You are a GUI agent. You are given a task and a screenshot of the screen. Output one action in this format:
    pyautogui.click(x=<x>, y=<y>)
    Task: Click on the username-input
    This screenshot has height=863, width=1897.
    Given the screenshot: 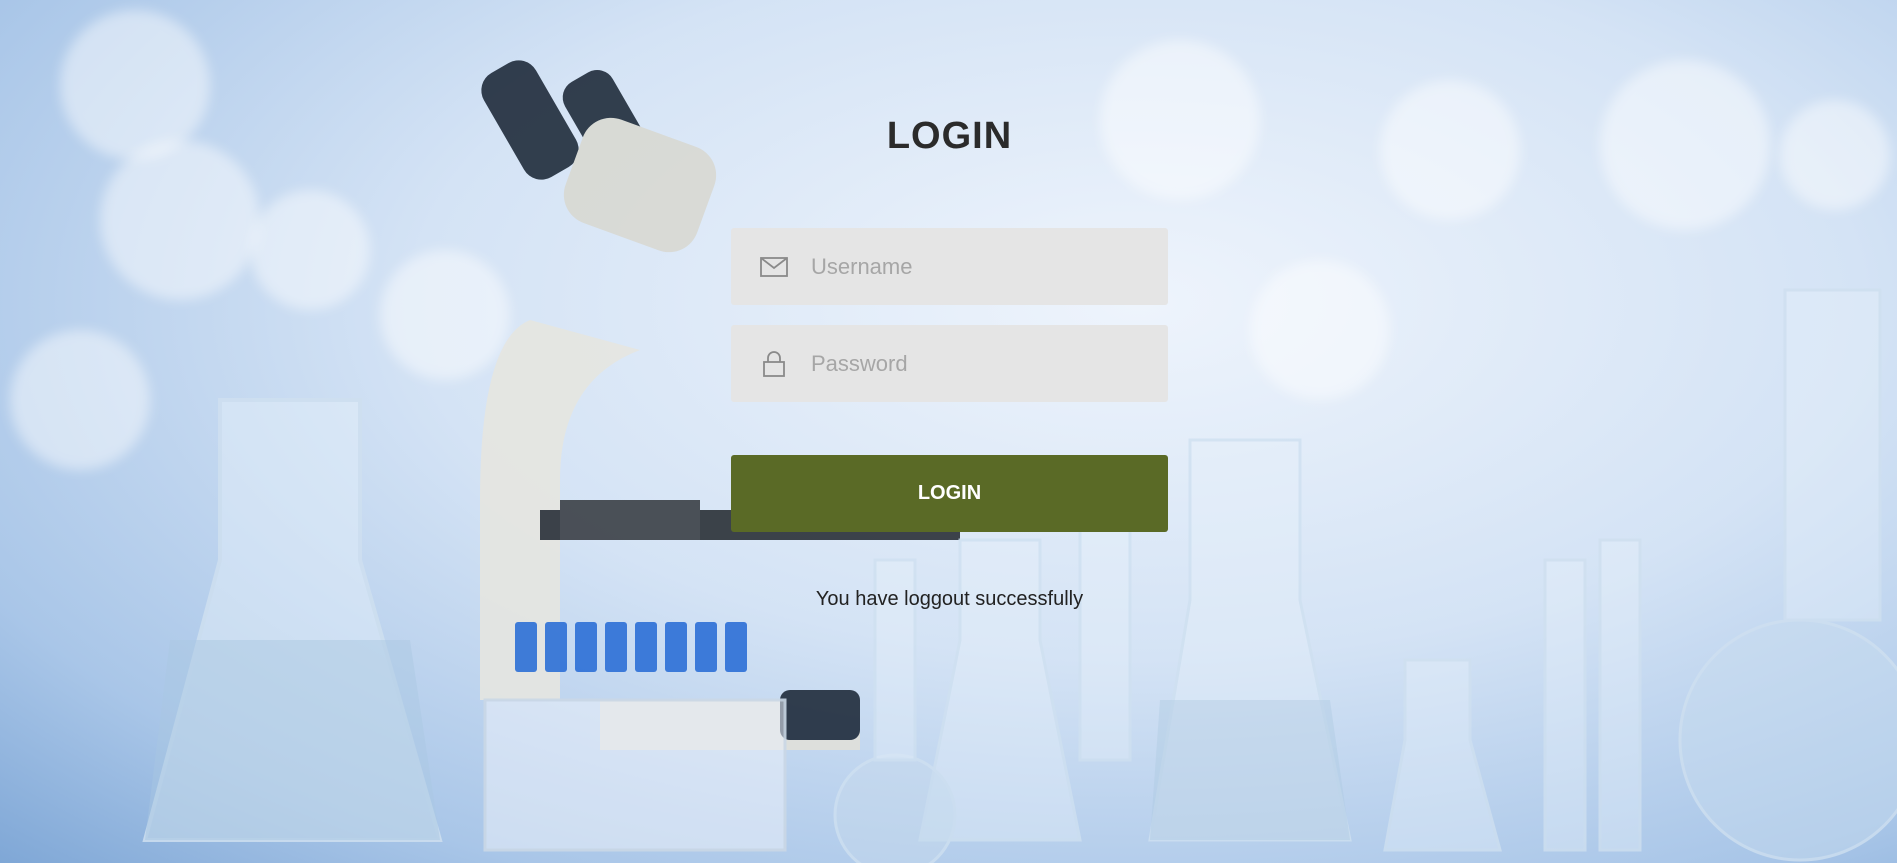 What is the action you would take?
    pyautogui.click(x=976, y=266)
    